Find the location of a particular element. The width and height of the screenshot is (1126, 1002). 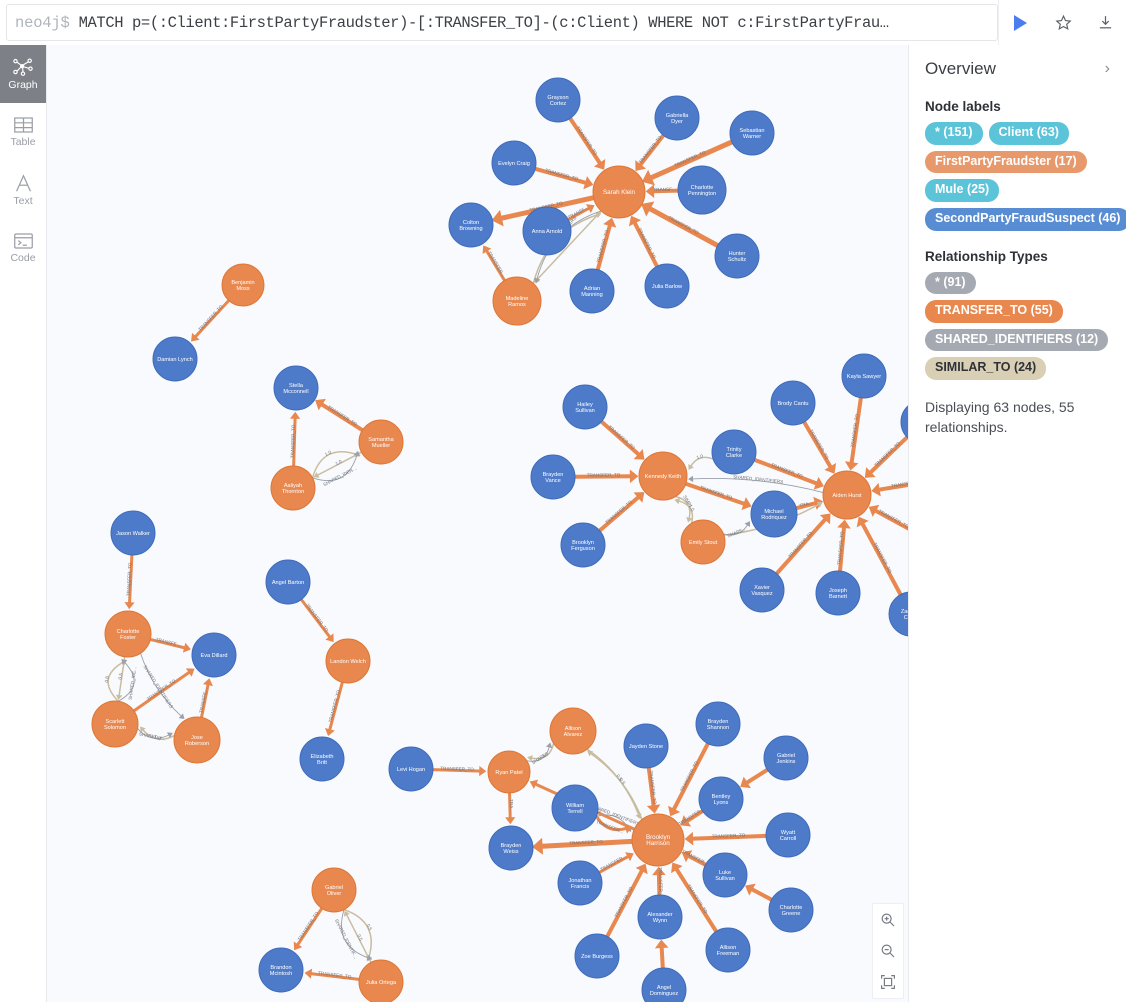

graph-node: JoseRoberson is located at coordinates (197, 740).